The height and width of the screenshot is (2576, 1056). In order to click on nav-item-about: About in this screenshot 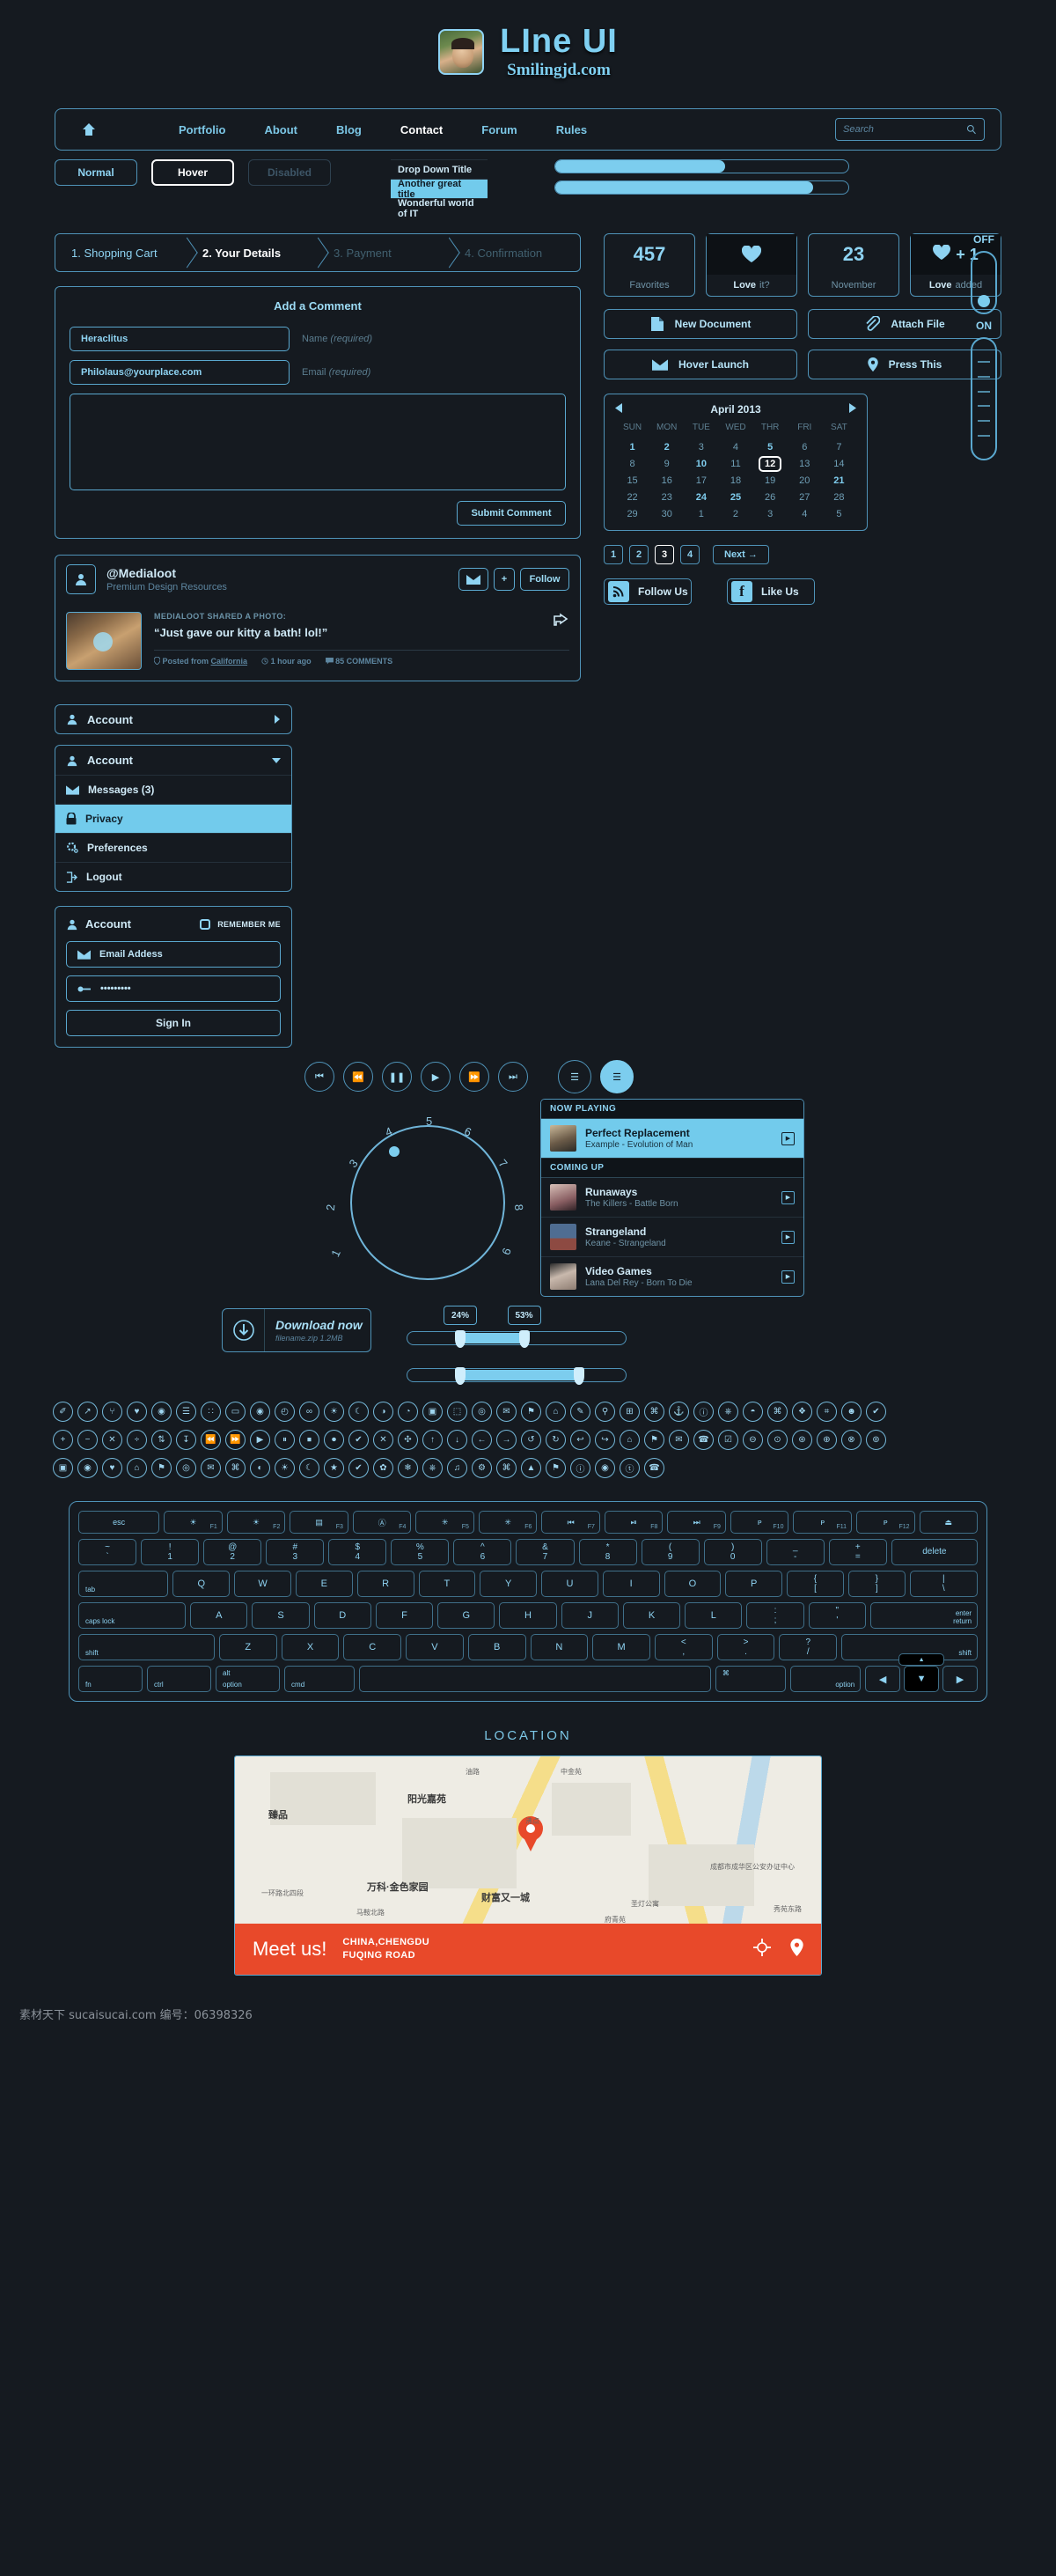, I will do `click(281, 130)`.